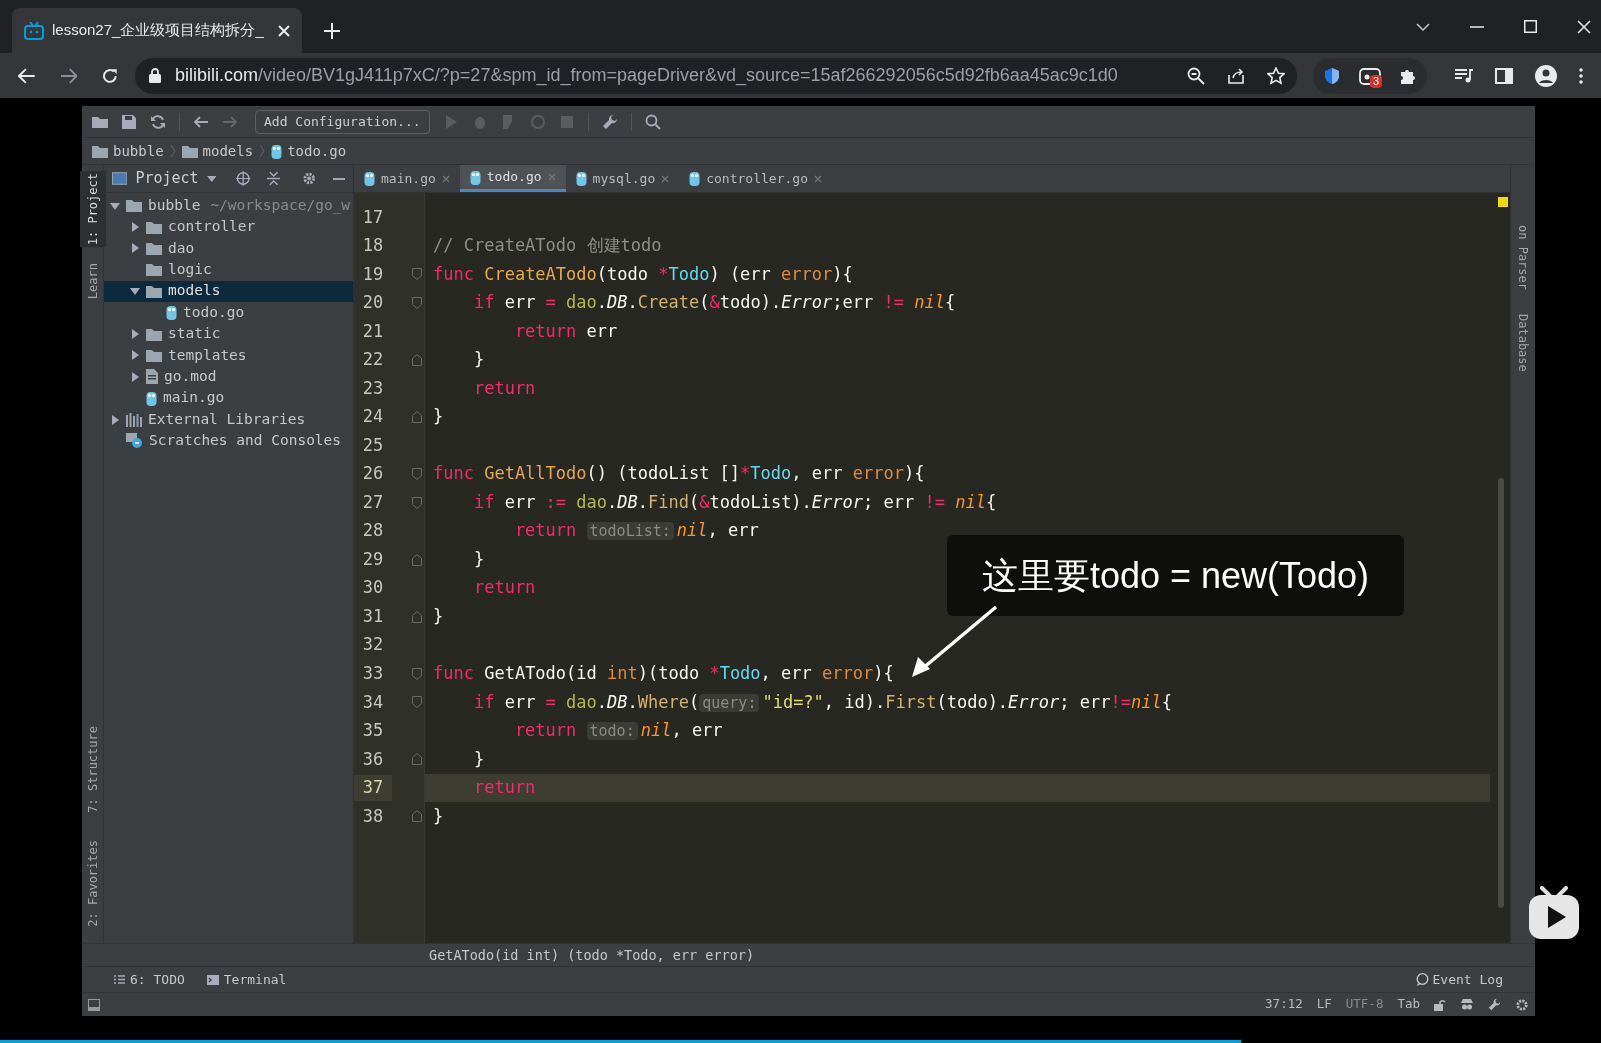 Image resolution: width=1601 pixels, height=1043 pixels. I want to click on tree-item: bubble ~/workspace/go_w, so click(228, 206).